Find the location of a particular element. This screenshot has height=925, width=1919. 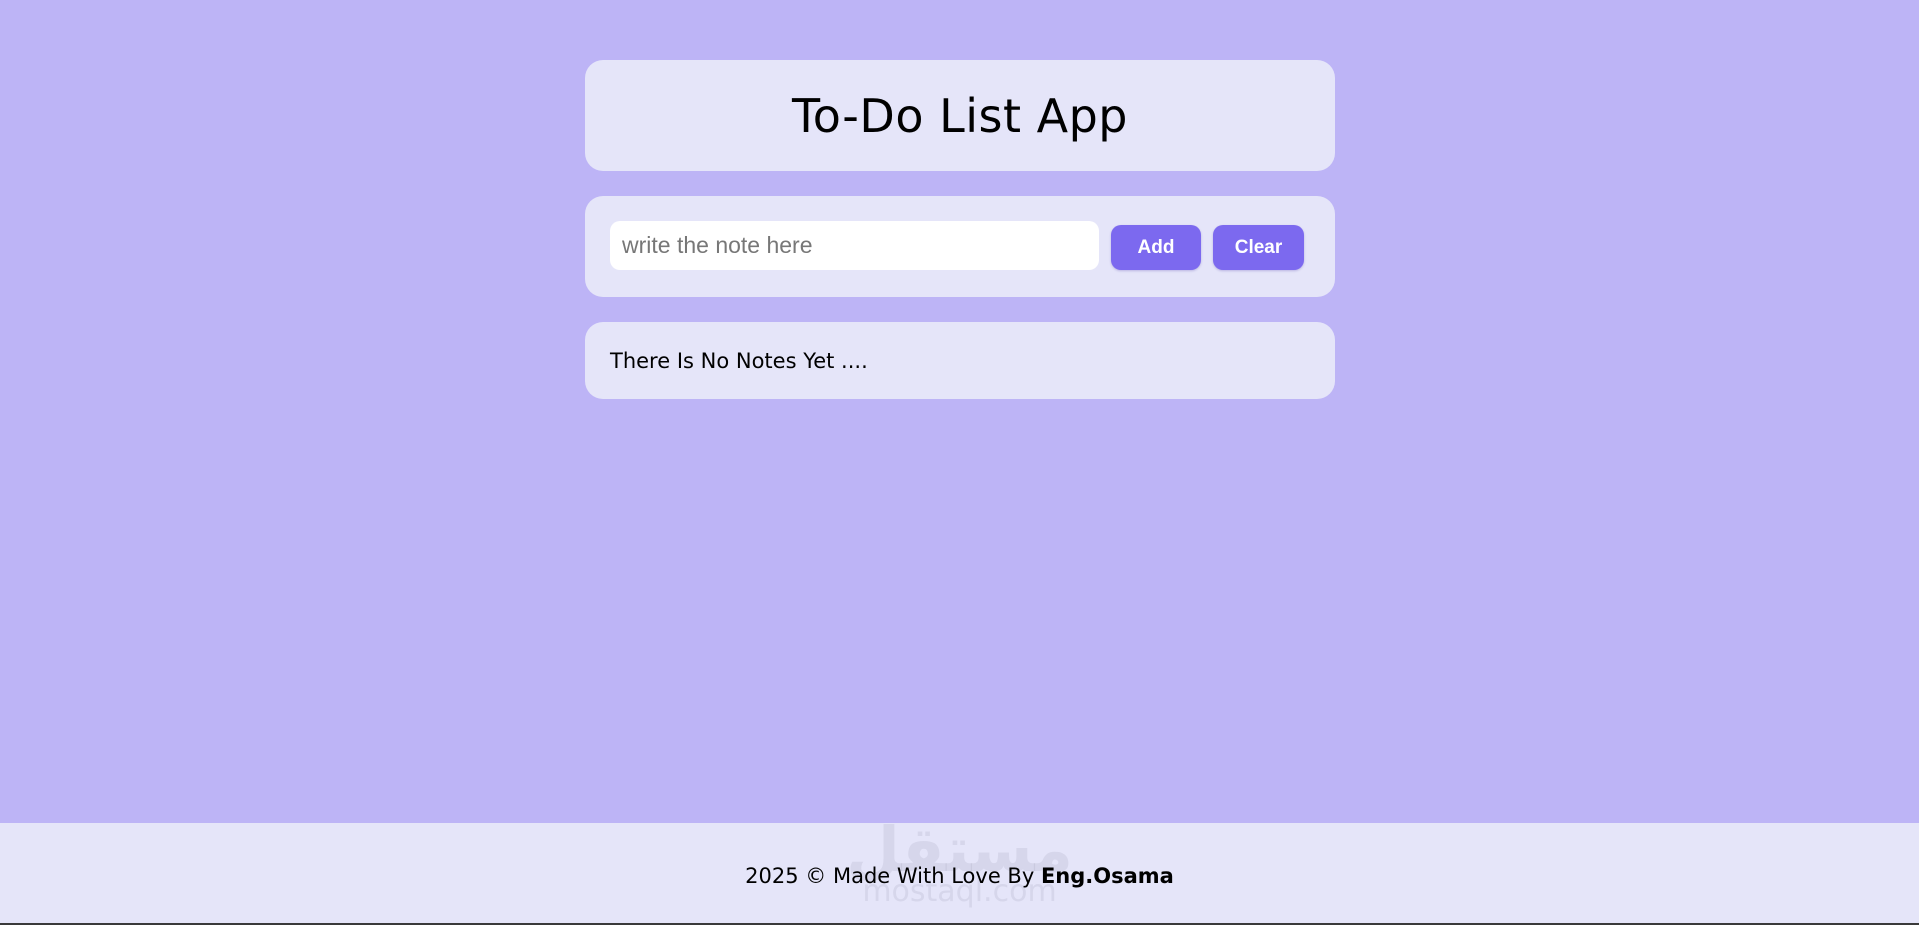

header-card: To-Do List App is located at coordinates (960, 115).